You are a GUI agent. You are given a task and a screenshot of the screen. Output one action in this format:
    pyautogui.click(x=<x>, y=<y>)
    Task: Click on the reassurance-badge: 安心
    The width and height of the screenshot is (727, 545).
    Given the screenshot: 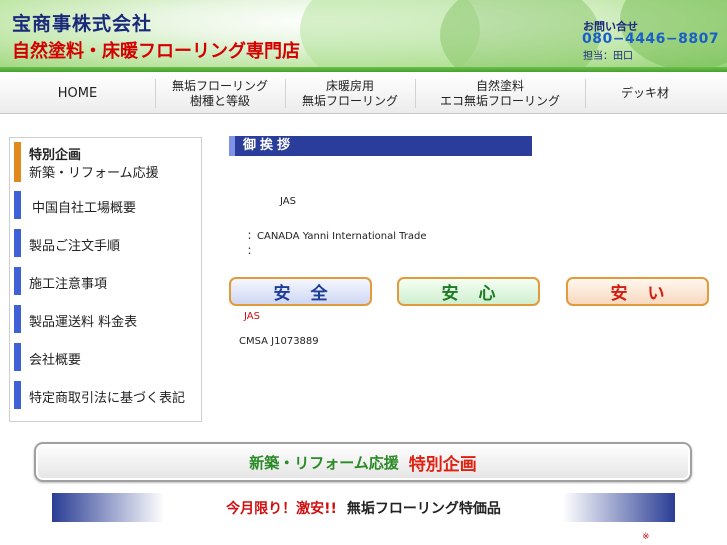 What is the action you would take?
    pyautogui.click(x=468, y=291)
    